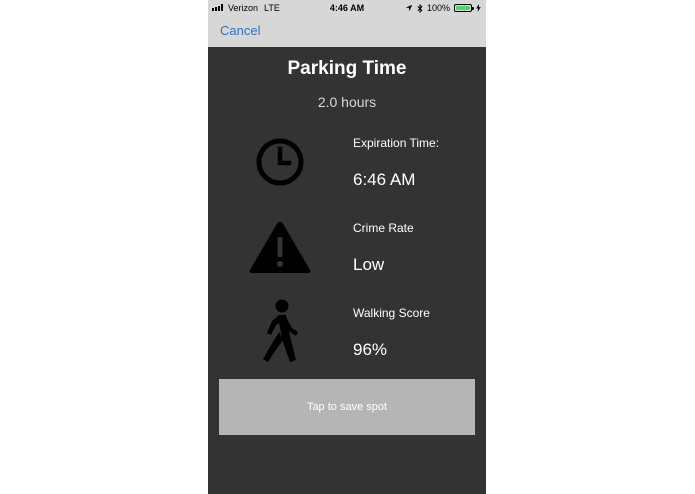 Image resolution: width=695 pixels, height=494 pixels. I want to click on navigation-bar: Verizon LTE 4:46 AM 100% Cancel, so click(347, 23).